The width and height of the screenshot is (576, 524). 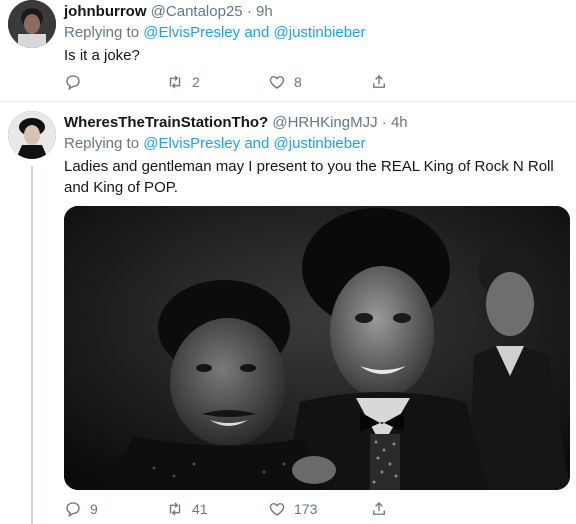 I want to click on tweet-actions: 2 8, so click(x=268, y=82).